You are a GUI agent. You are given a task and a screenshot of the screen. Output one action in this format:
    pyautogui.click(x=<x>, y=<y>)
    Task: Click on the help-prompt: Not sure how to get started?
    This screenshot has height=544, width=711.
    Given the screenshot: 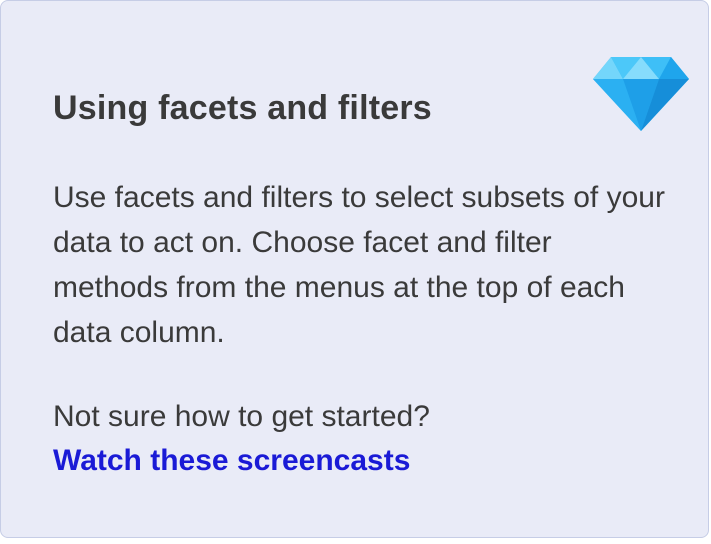 What is the action you would take?
    pyautogui.click(x=241, y=416)
    